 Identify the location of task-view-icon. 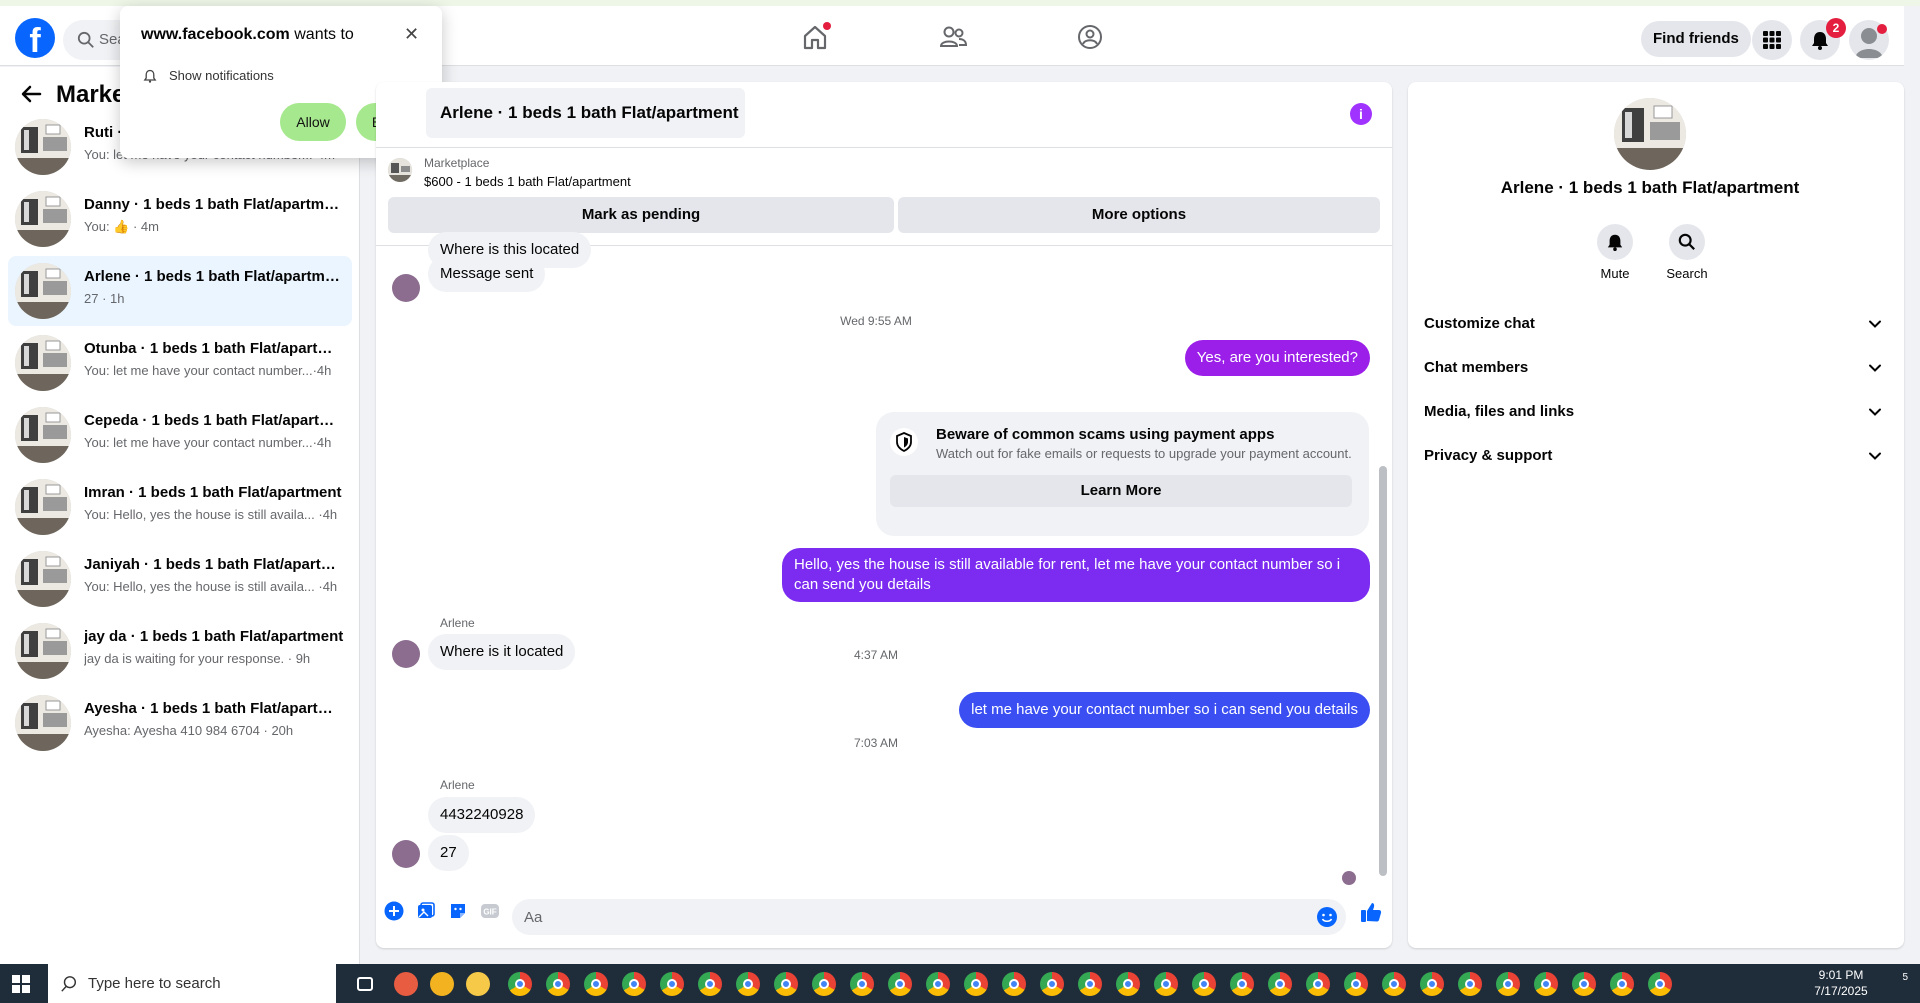
(365, 984).